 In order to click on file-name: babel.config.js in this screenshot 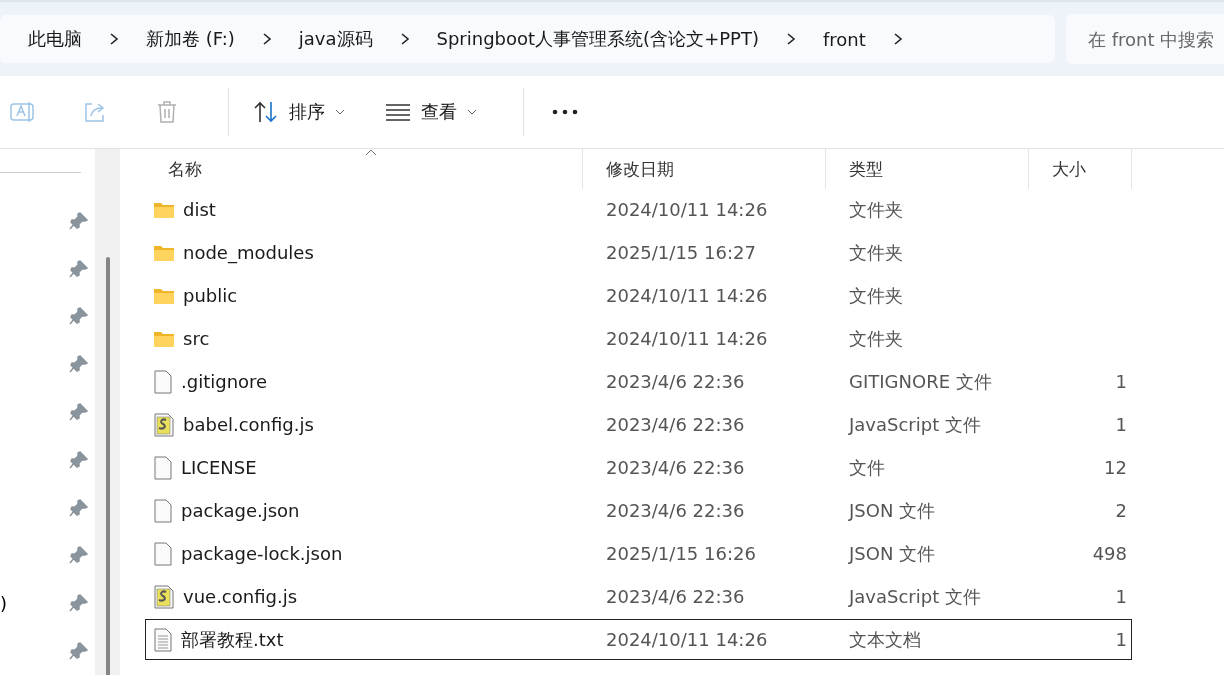, I will do `click(248, 424)`.